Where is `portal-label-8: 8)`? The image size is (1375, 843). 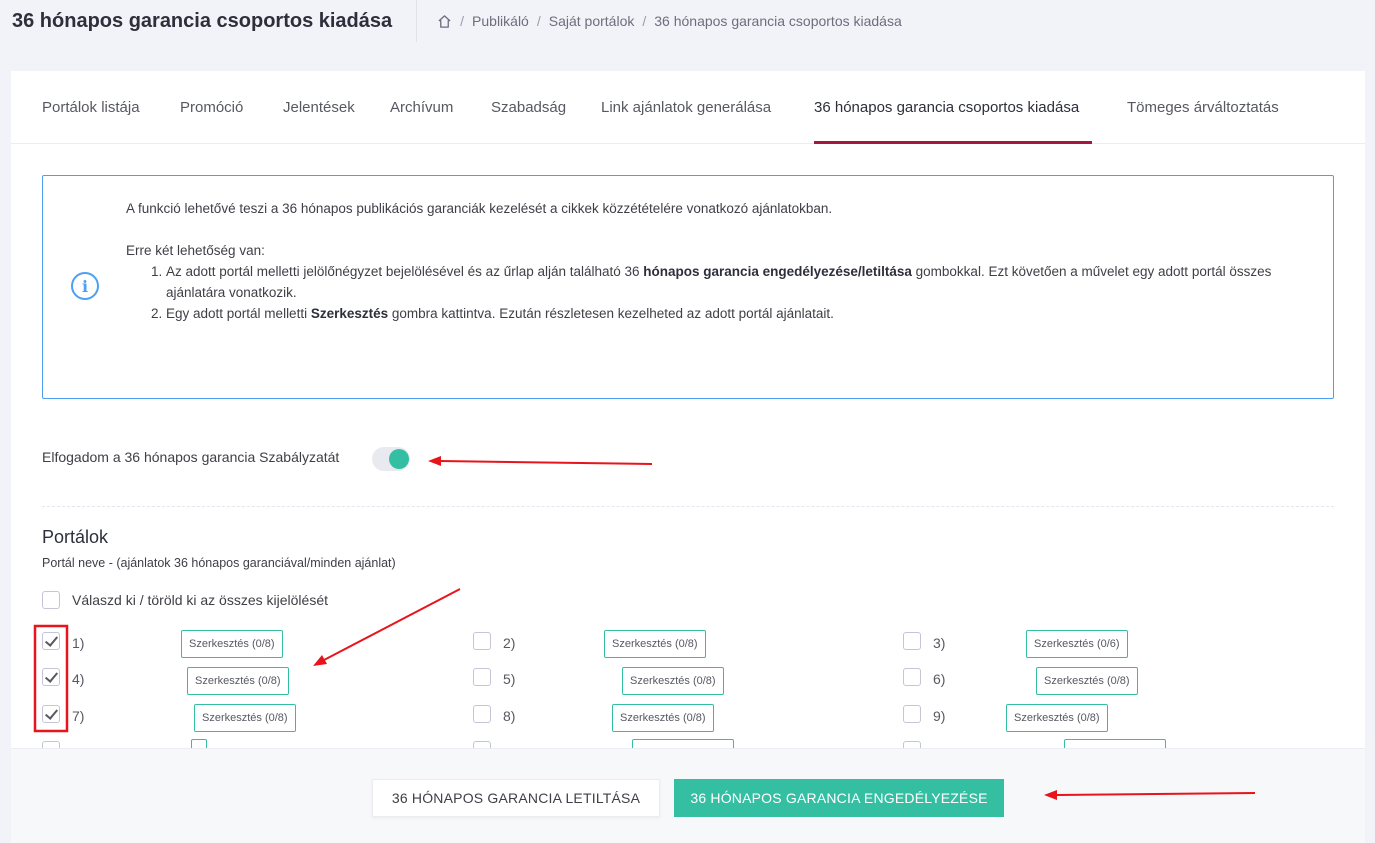 portal-label-8: 8) is located at coordinates (509, 716).